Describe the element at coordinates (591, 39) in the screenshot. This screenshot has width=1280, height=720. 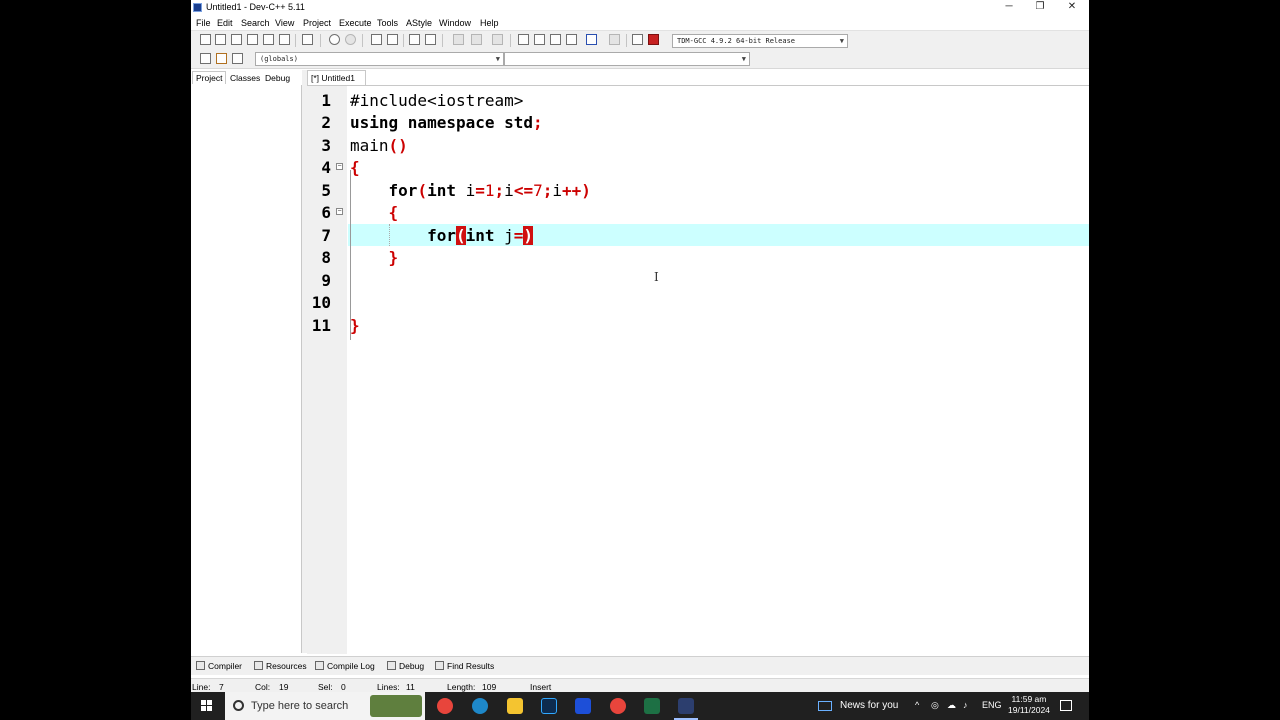
I see `check-syntax-icon` at that location.